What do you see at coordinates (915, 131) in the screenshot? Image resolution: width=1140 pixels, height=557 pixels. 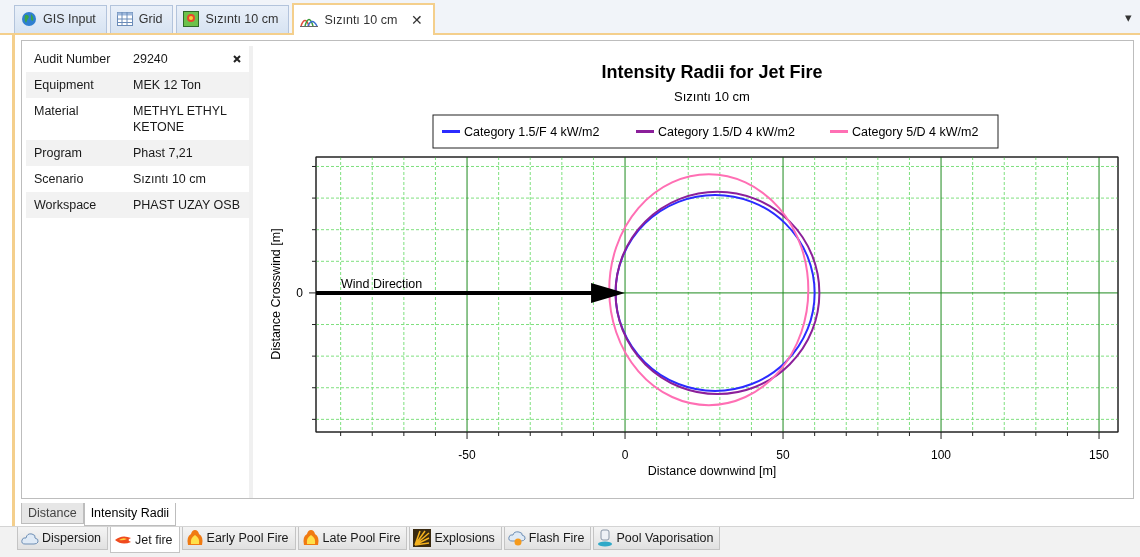 I see `legend-label: Category 5/D 4 kW/m2` at bounding box center [915, 131].